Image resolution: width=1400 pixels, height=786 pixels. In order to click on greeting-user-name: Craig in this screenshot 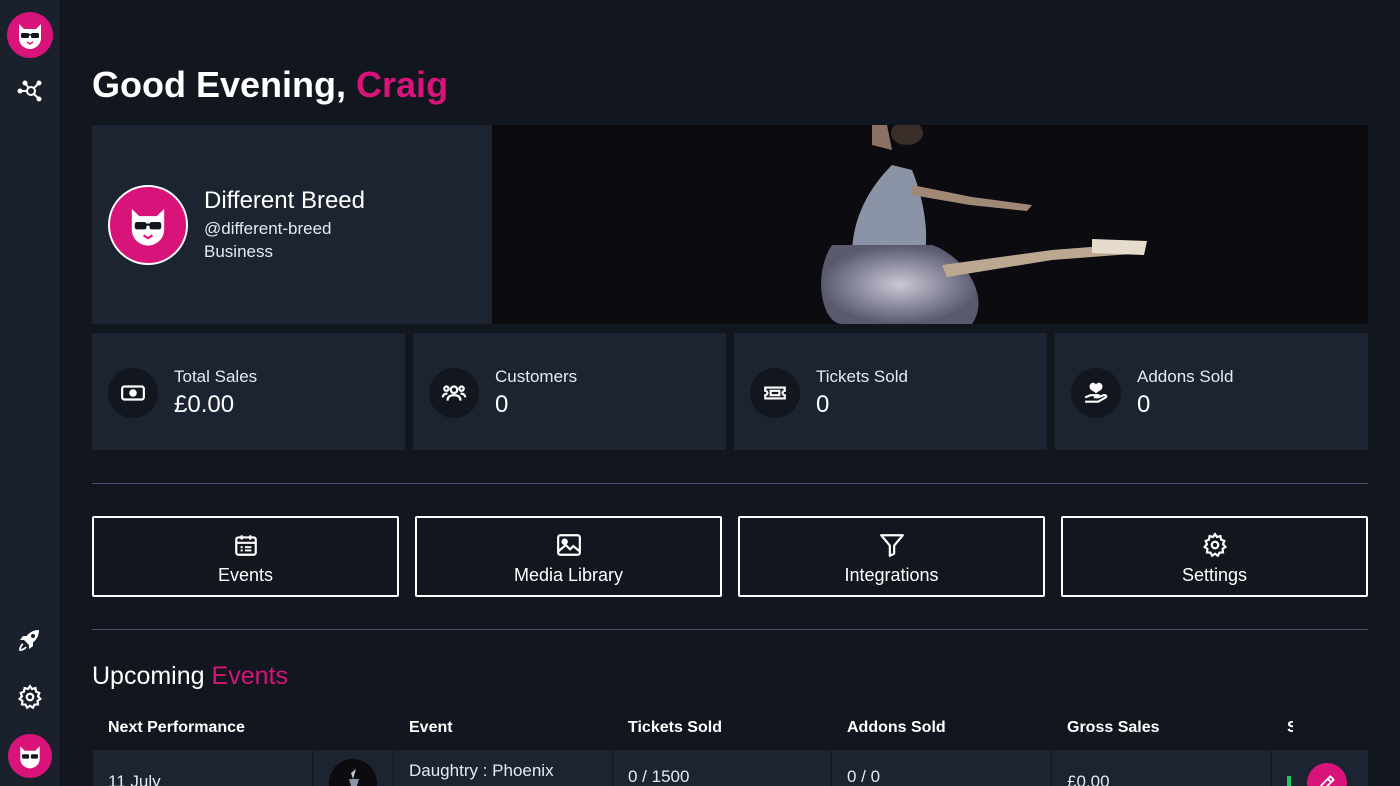, I will do `click(402, 84)`.